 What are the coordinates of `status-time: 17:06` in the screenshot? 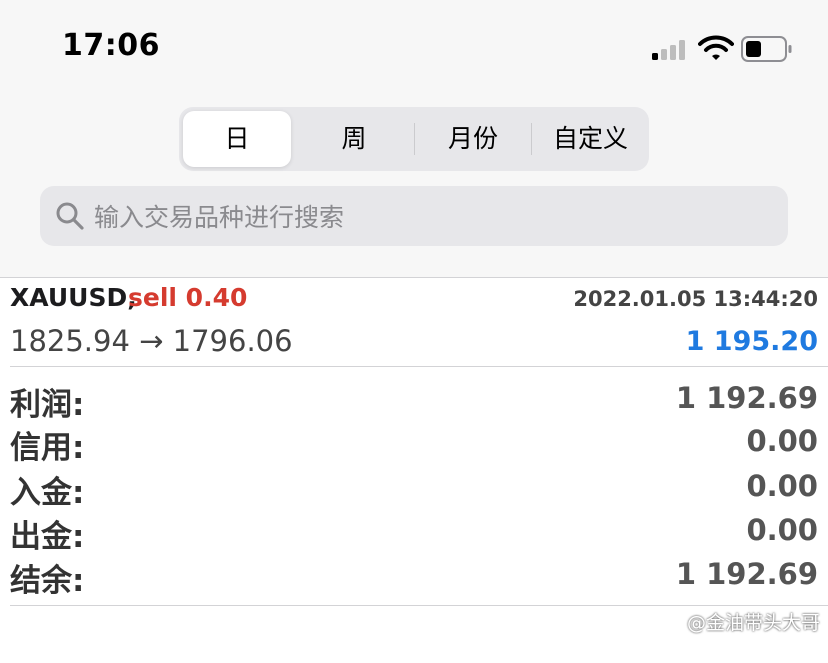 It's located at (111, 45).